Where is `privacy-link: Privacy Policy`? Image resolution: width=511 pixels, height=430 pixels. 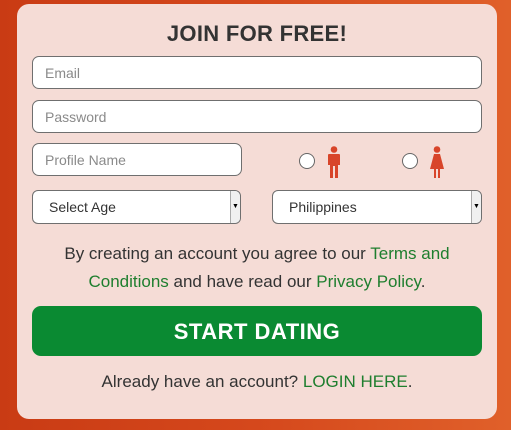 privacy-link: Privacy Policy is located at coordinates (368, 281).